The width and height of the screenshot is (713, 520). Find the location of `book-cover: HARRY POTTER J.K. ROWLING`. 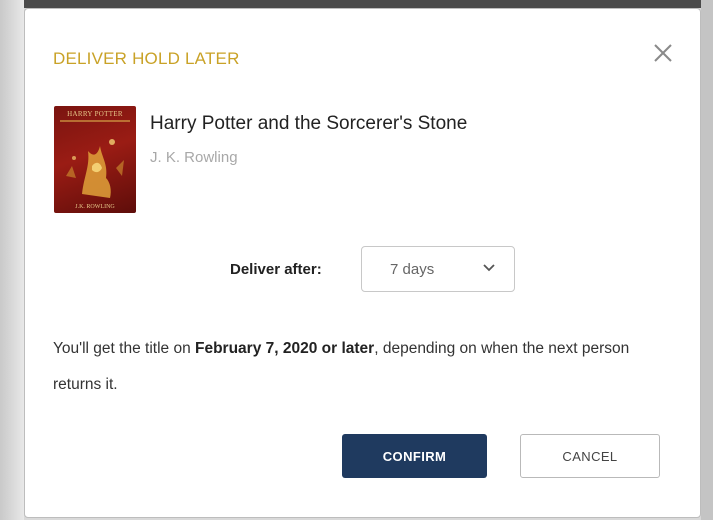

book-cover: HARRY POTTER J.K. ROWLING is located at coordinates (95, 159).